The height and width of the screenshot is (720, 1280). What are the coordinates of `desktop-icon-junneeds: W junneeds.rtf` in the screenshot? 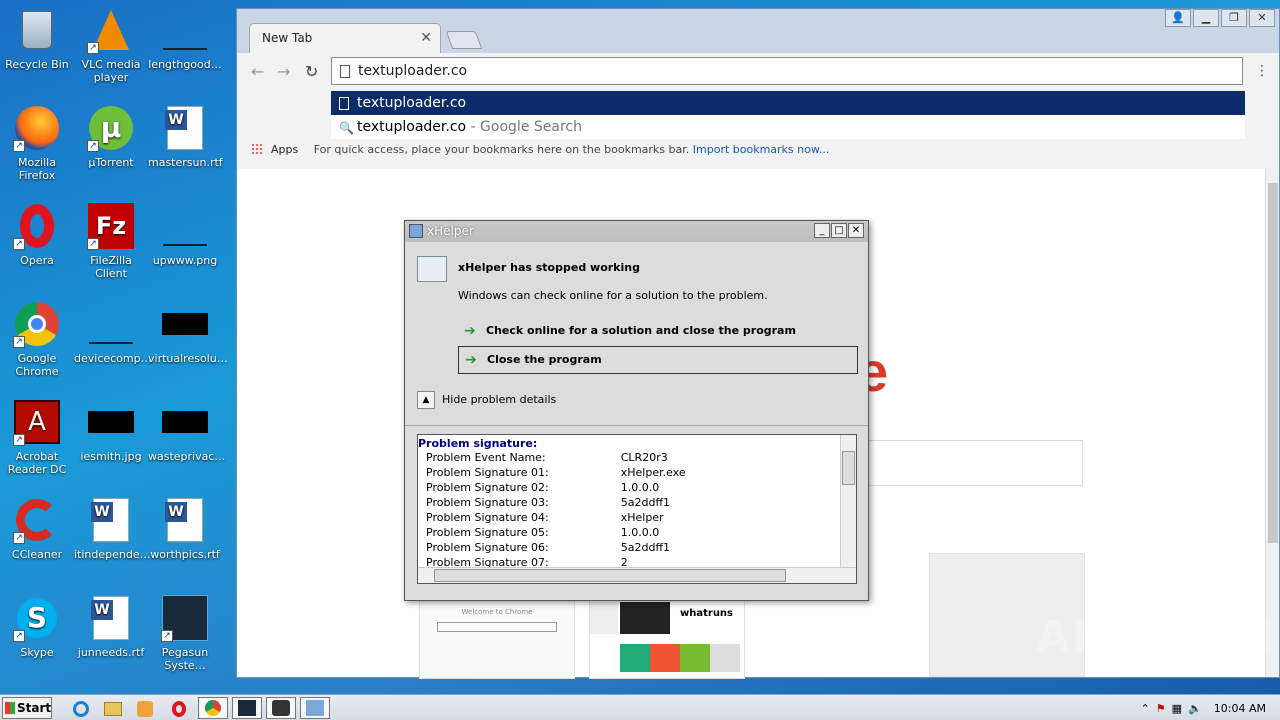 It's located at (111, 626).